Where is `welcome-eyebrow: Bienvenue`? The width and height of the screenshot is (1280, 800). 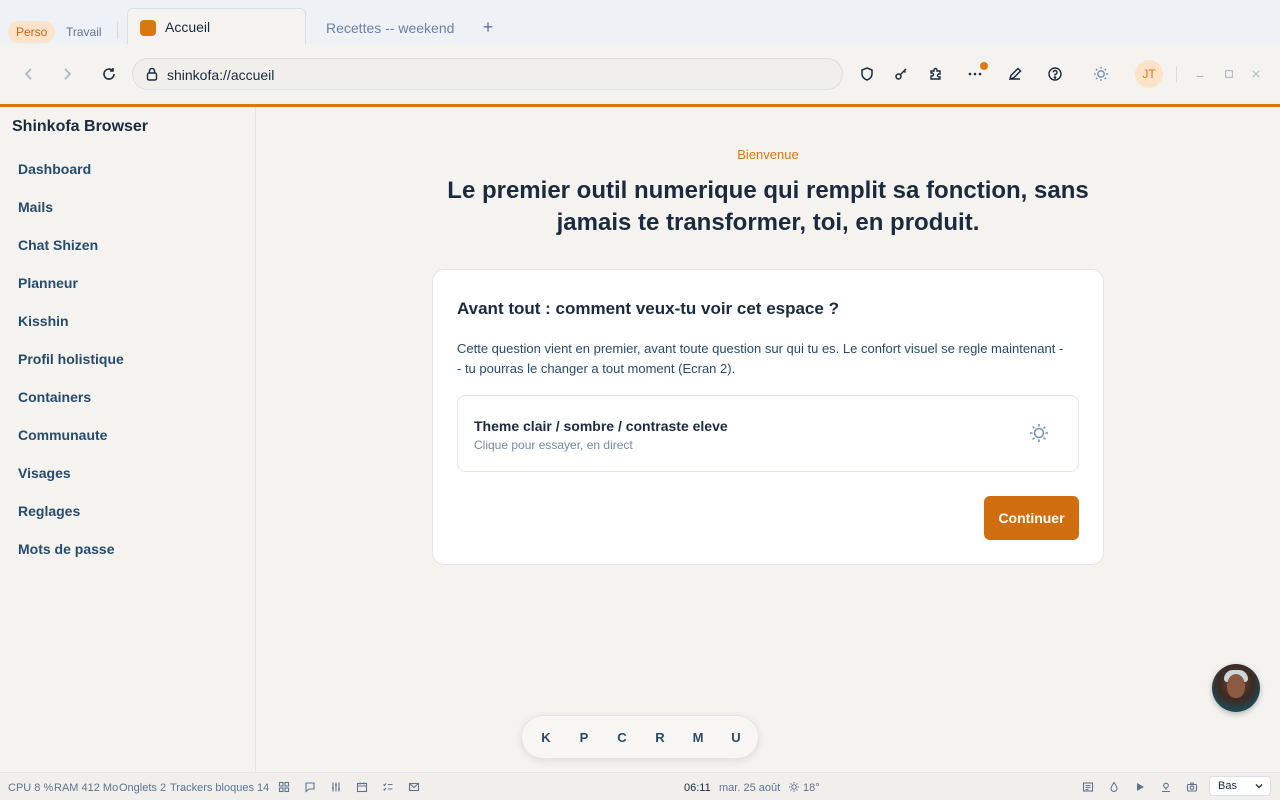
welcome-eyebrow: Bienvenue is located at coordinates (768, 154).